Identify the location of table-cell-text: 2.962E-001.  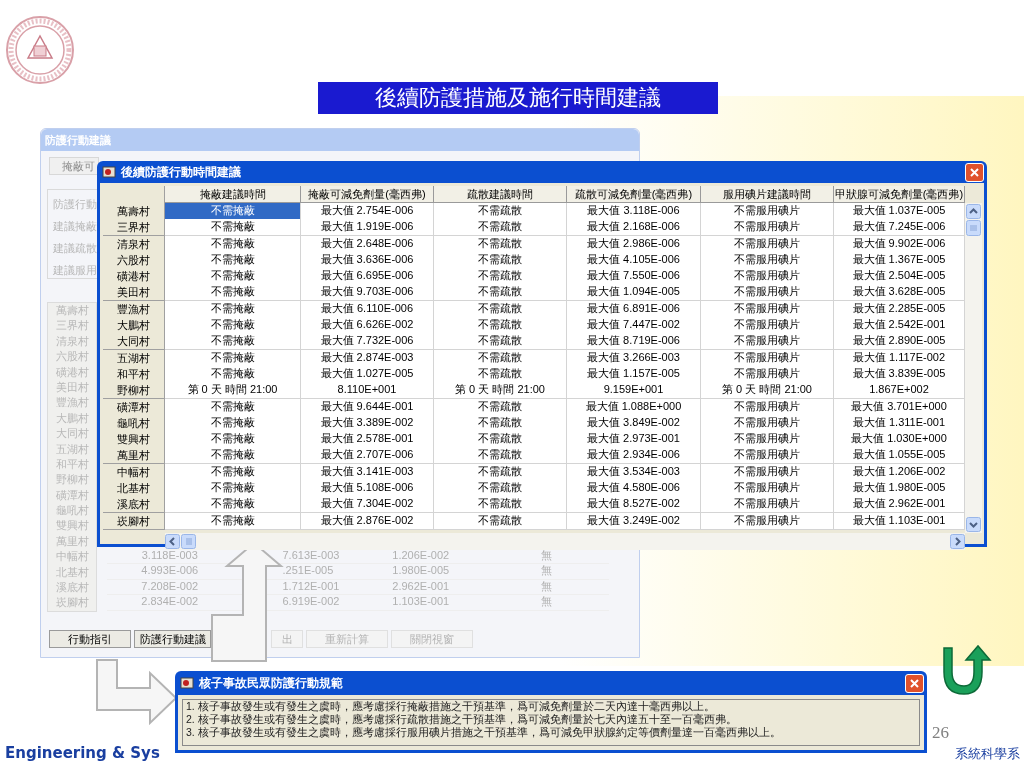
(421, 586).